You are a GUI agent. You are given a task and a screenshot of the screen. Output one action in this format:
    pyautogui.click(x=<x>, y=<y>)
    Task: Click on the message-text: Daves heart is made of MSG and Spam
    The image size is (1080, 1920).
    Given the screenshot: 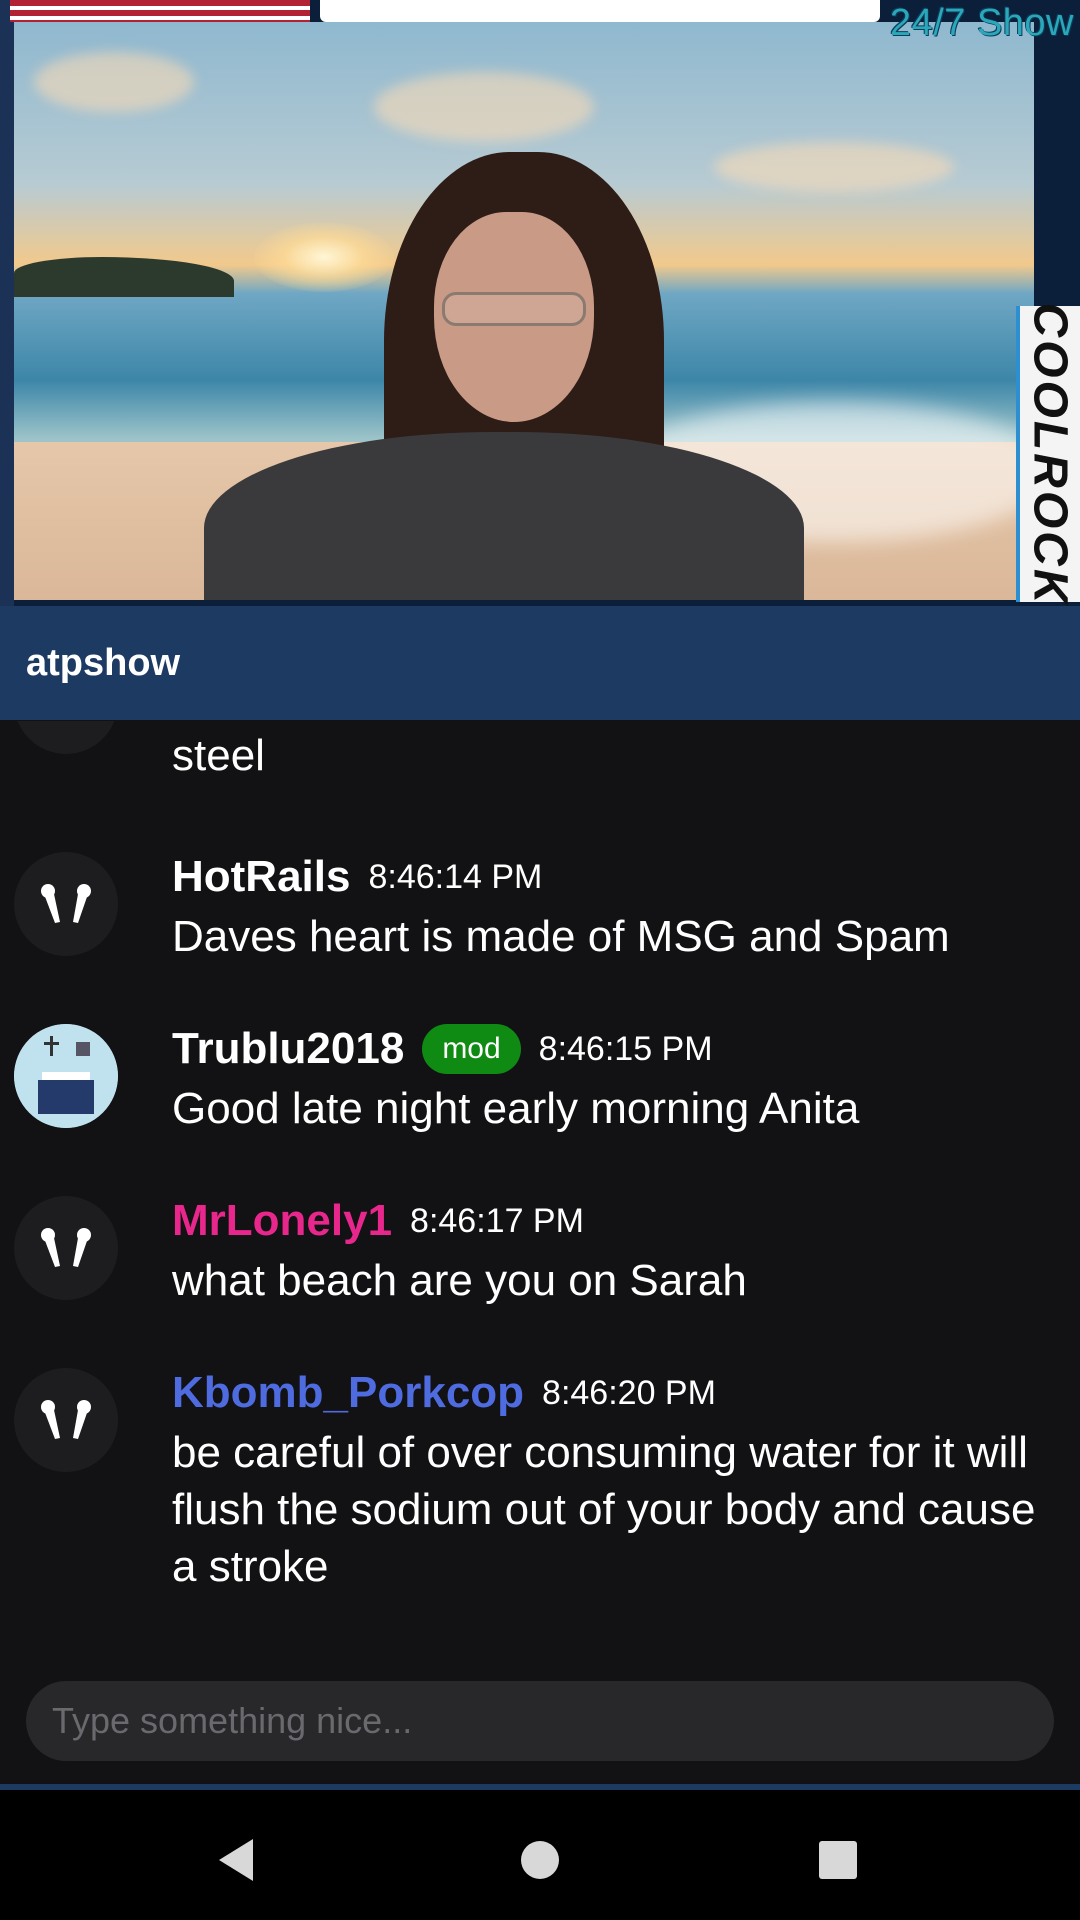 What is the action you would take?
    pyautogui.click(x=561, y=936)
    